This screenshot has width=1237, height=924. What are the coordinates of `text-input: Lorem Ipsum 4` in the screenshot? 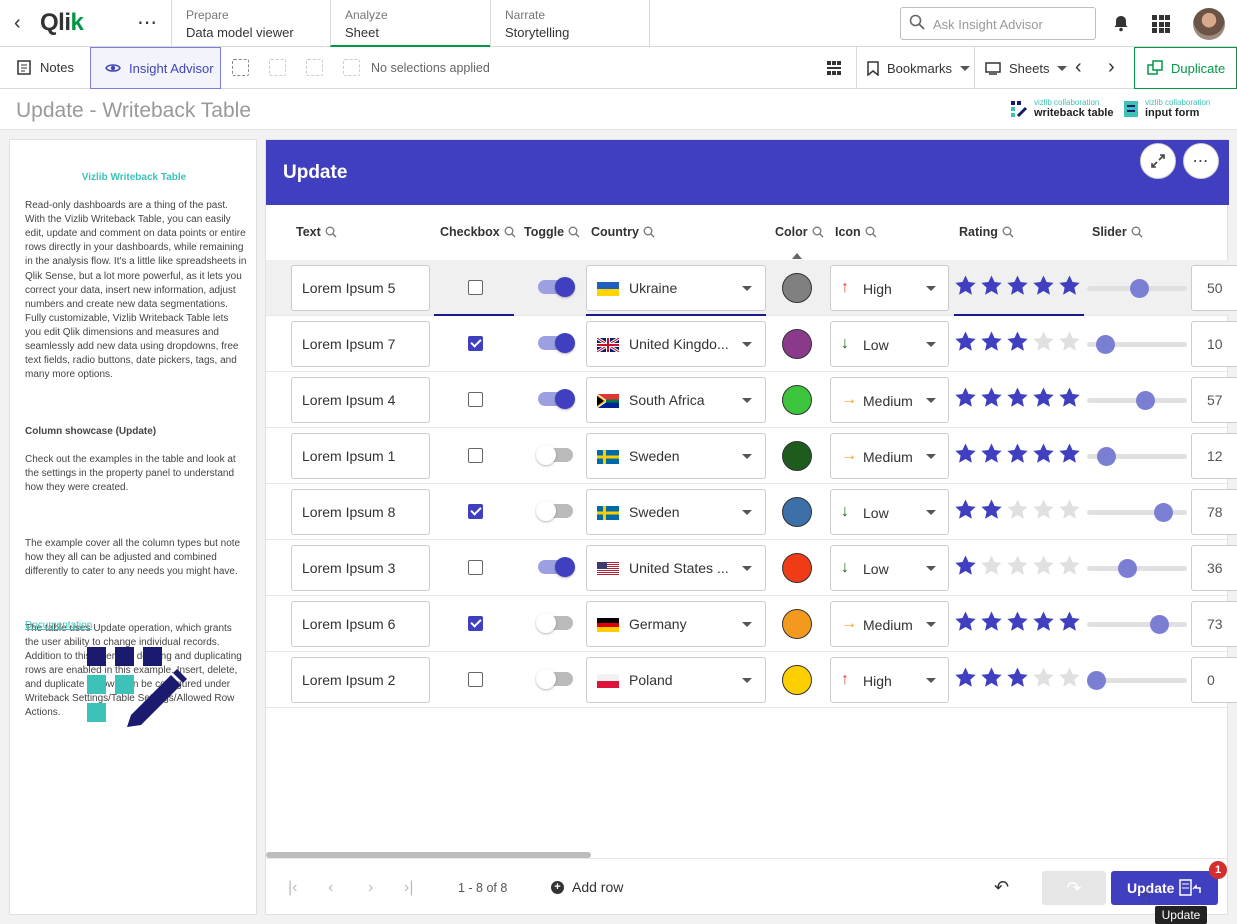 It's located at (360, 400).